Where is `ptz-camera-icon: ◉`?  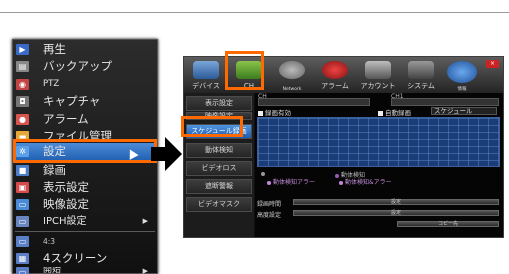
ptz-camera-icon: ◉ is located at coordinates (22, 84).